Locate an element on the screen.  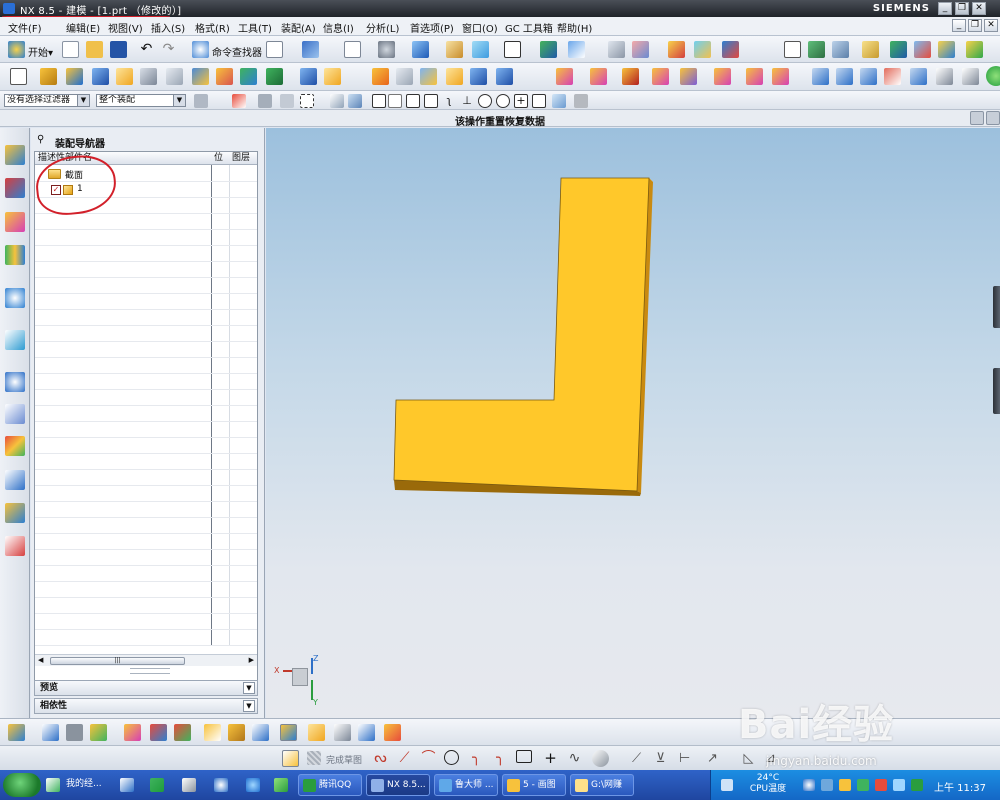
column-header-layer: 图层 is located at coordinates (243, 158).